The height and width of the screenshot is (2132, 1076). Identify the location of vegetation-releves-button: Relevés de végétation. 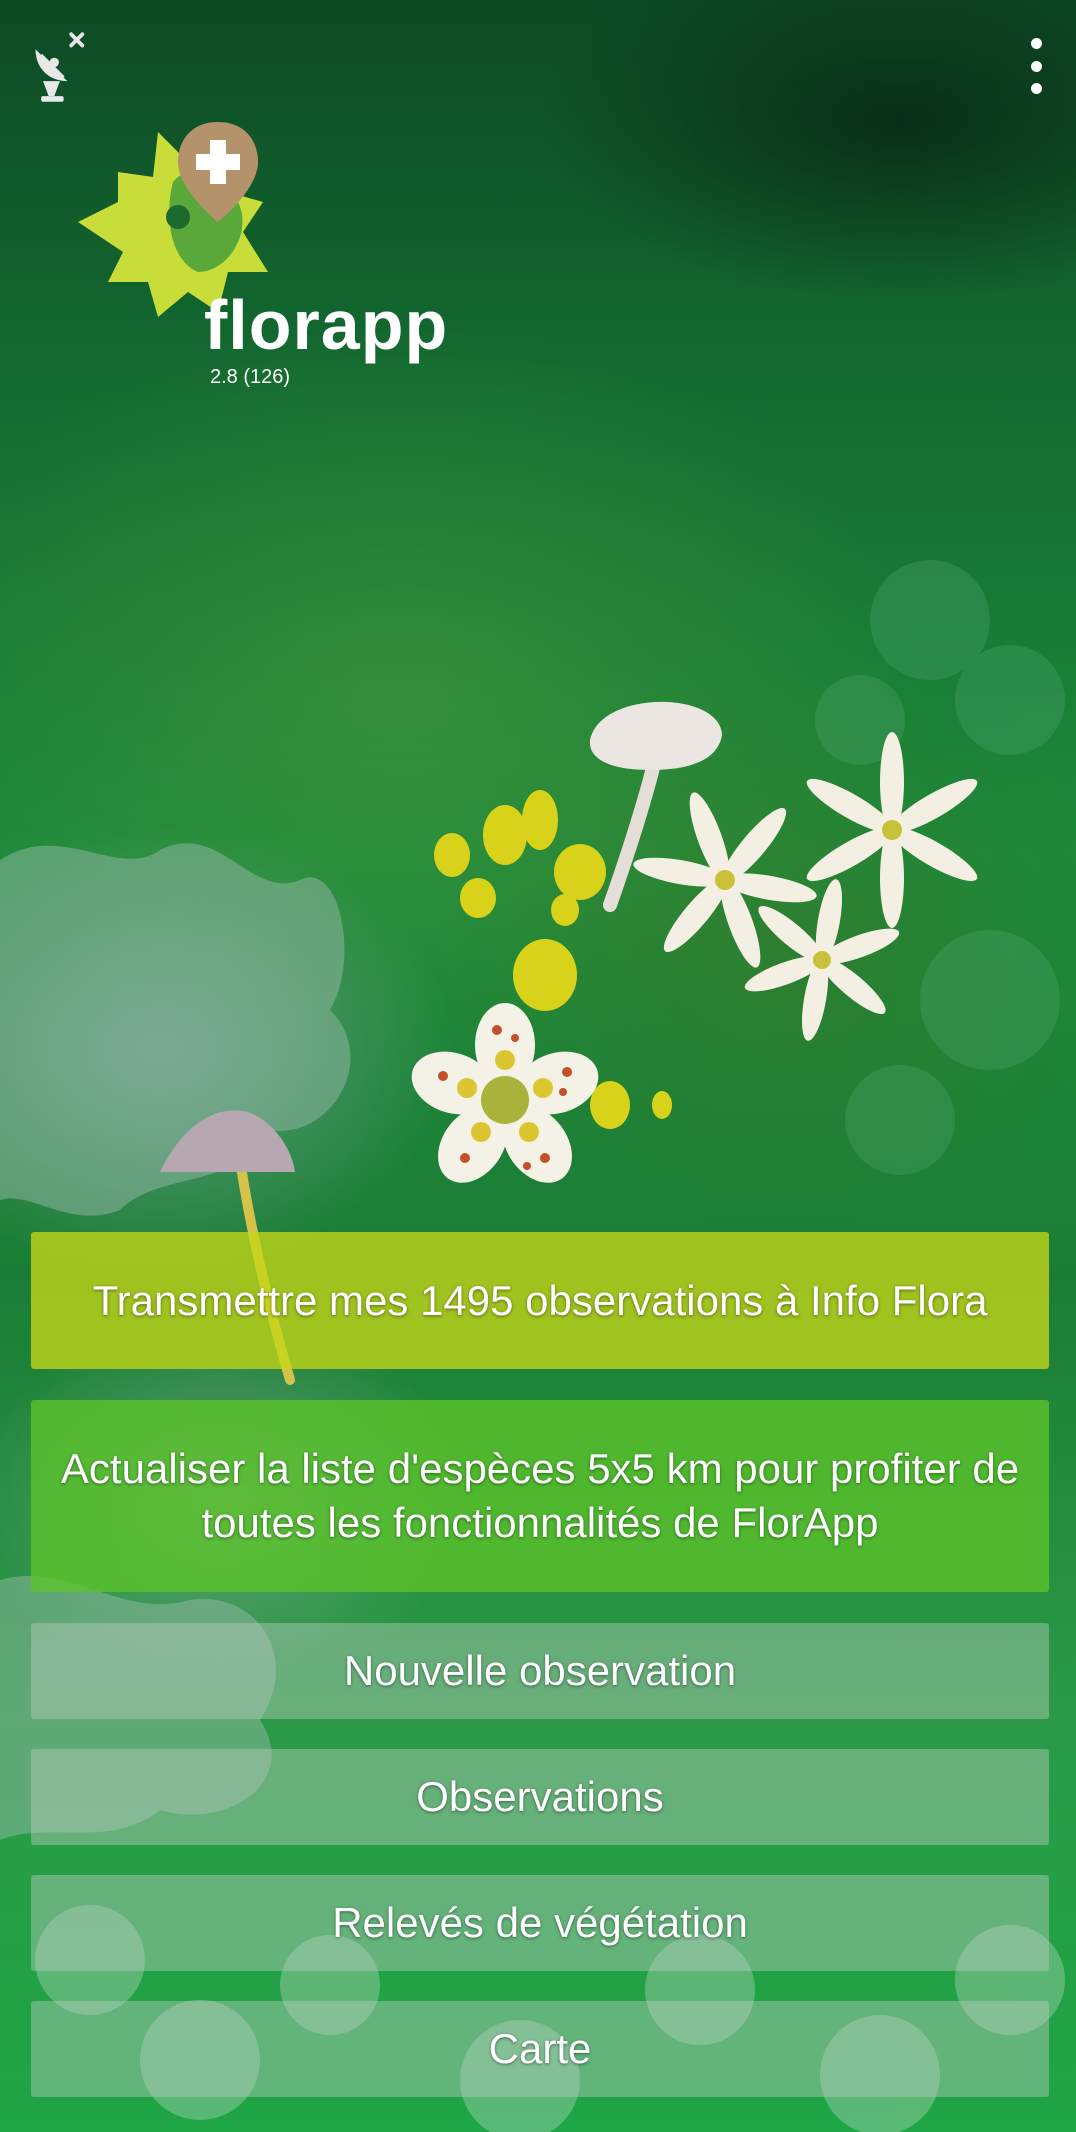
(540, 1923).